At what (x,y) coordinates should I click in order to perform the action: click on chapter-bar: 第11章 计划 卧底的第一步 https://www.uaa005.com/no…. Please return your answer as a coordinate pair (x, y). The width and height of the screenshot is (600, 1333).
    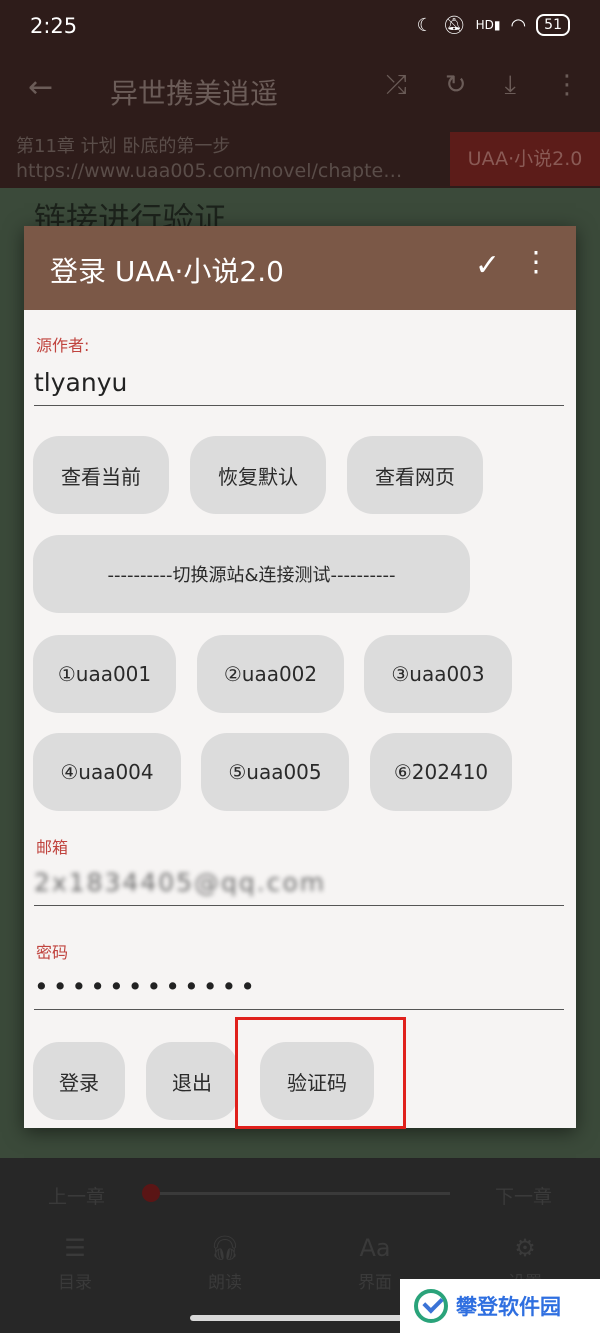
    Looking at the image, I should click on (300, 156).